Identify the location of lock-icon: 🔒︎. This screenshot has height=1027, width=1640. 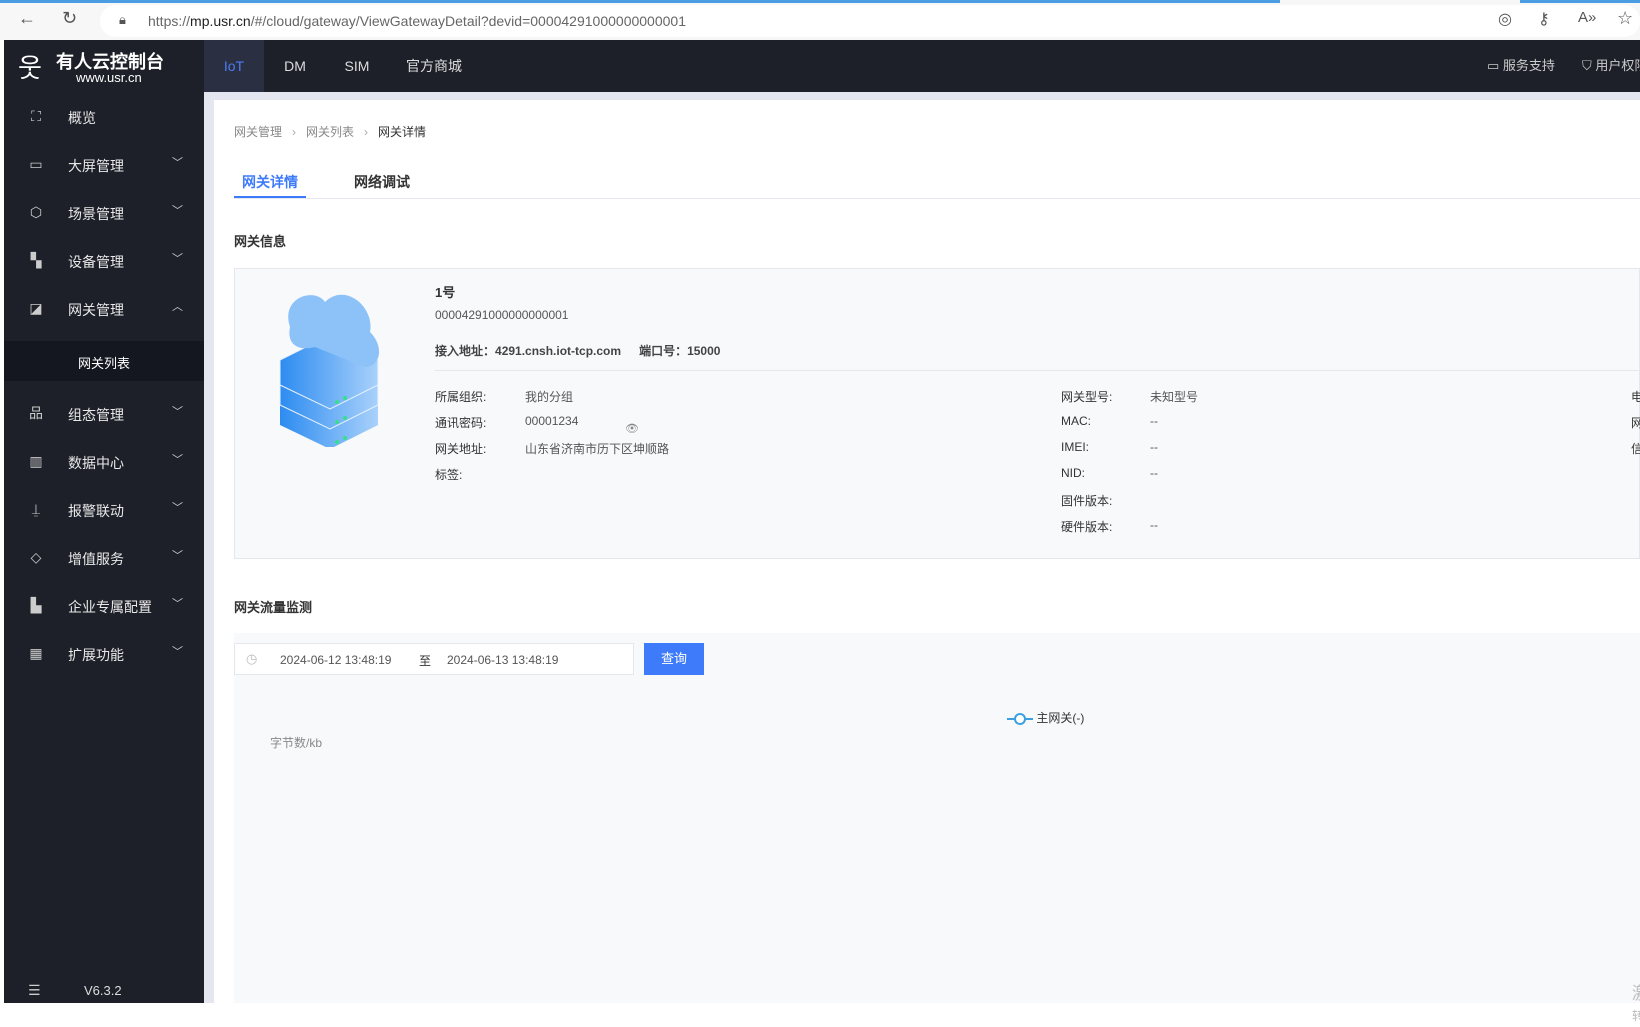
(122, 20).